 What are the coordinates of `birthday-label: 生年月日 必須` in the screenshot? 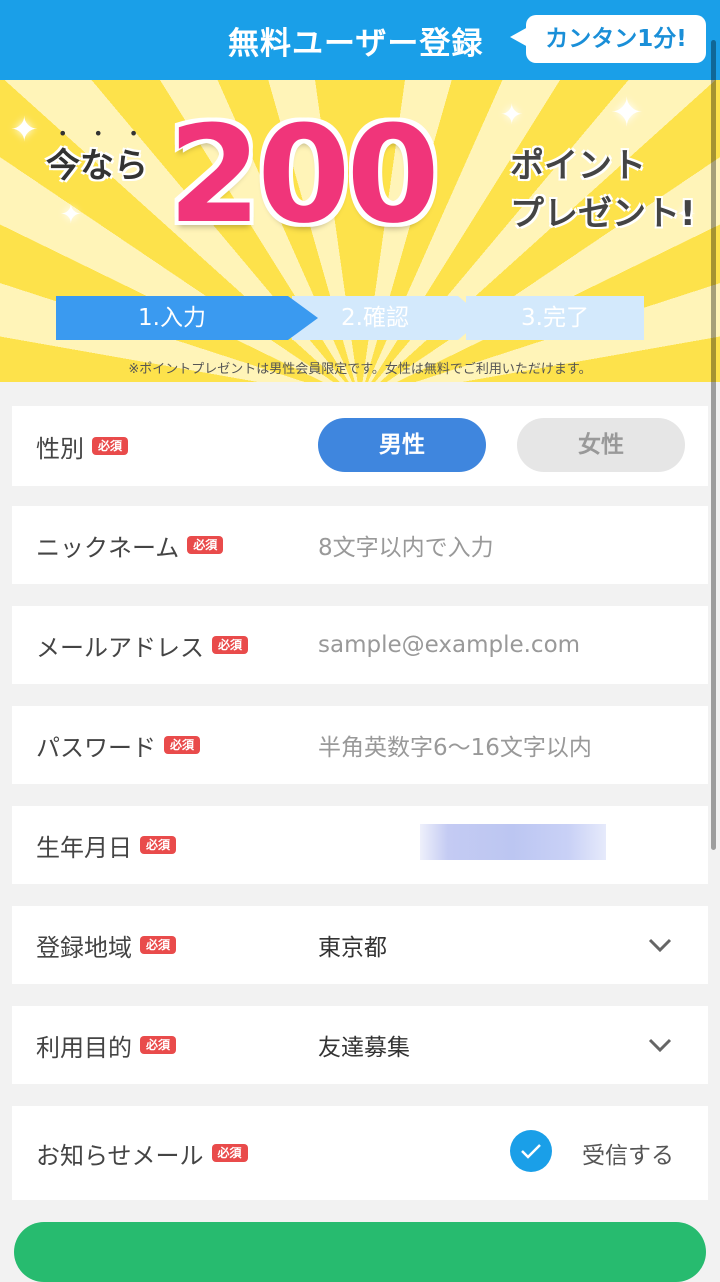 It's located at (106, 845).